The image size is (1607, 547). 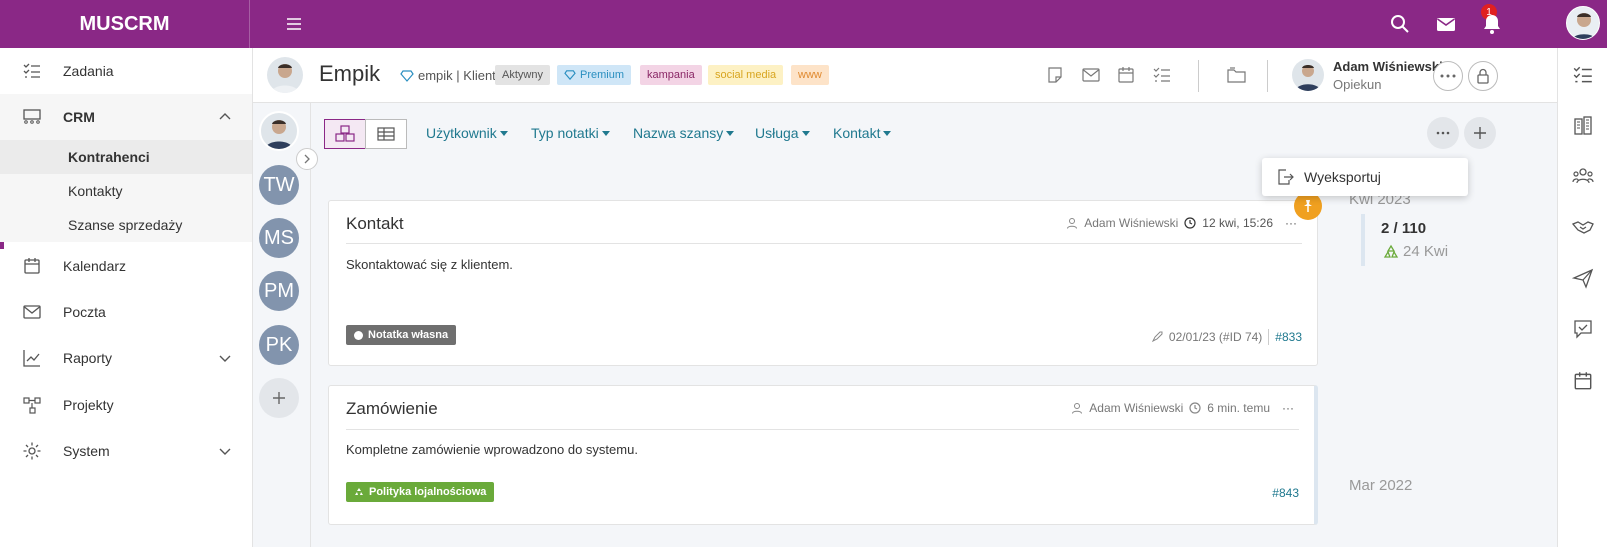 I want to click on user-avatar, so click(x=1583, y=23).